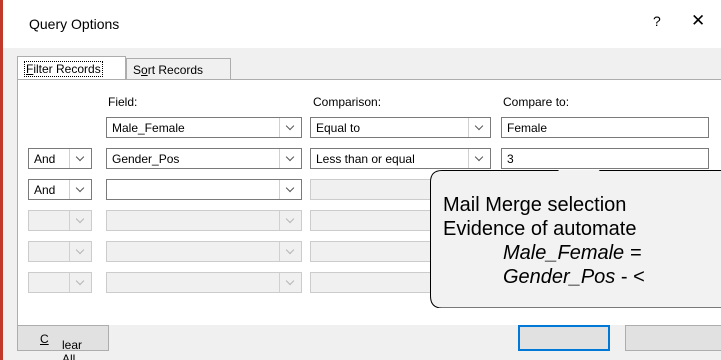 This screenshot has height=360, width=721. Describe the element at coordinates (527, 128) in the screenshot. I see `compare-to-value-1: Female` at that location.